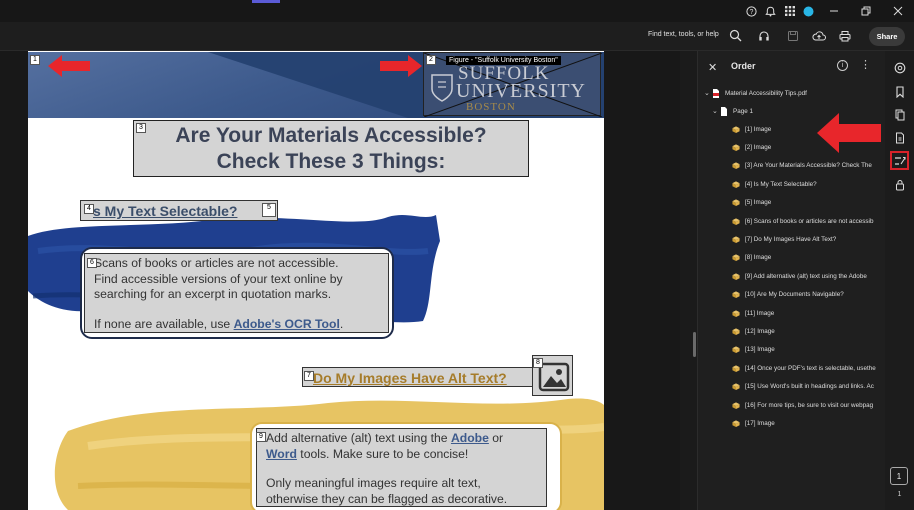 This screenshot has height=510, width=914. Describe the element at coordinates (92, 263) in the screenshot. I see `tag-number-6: 6` at that location.